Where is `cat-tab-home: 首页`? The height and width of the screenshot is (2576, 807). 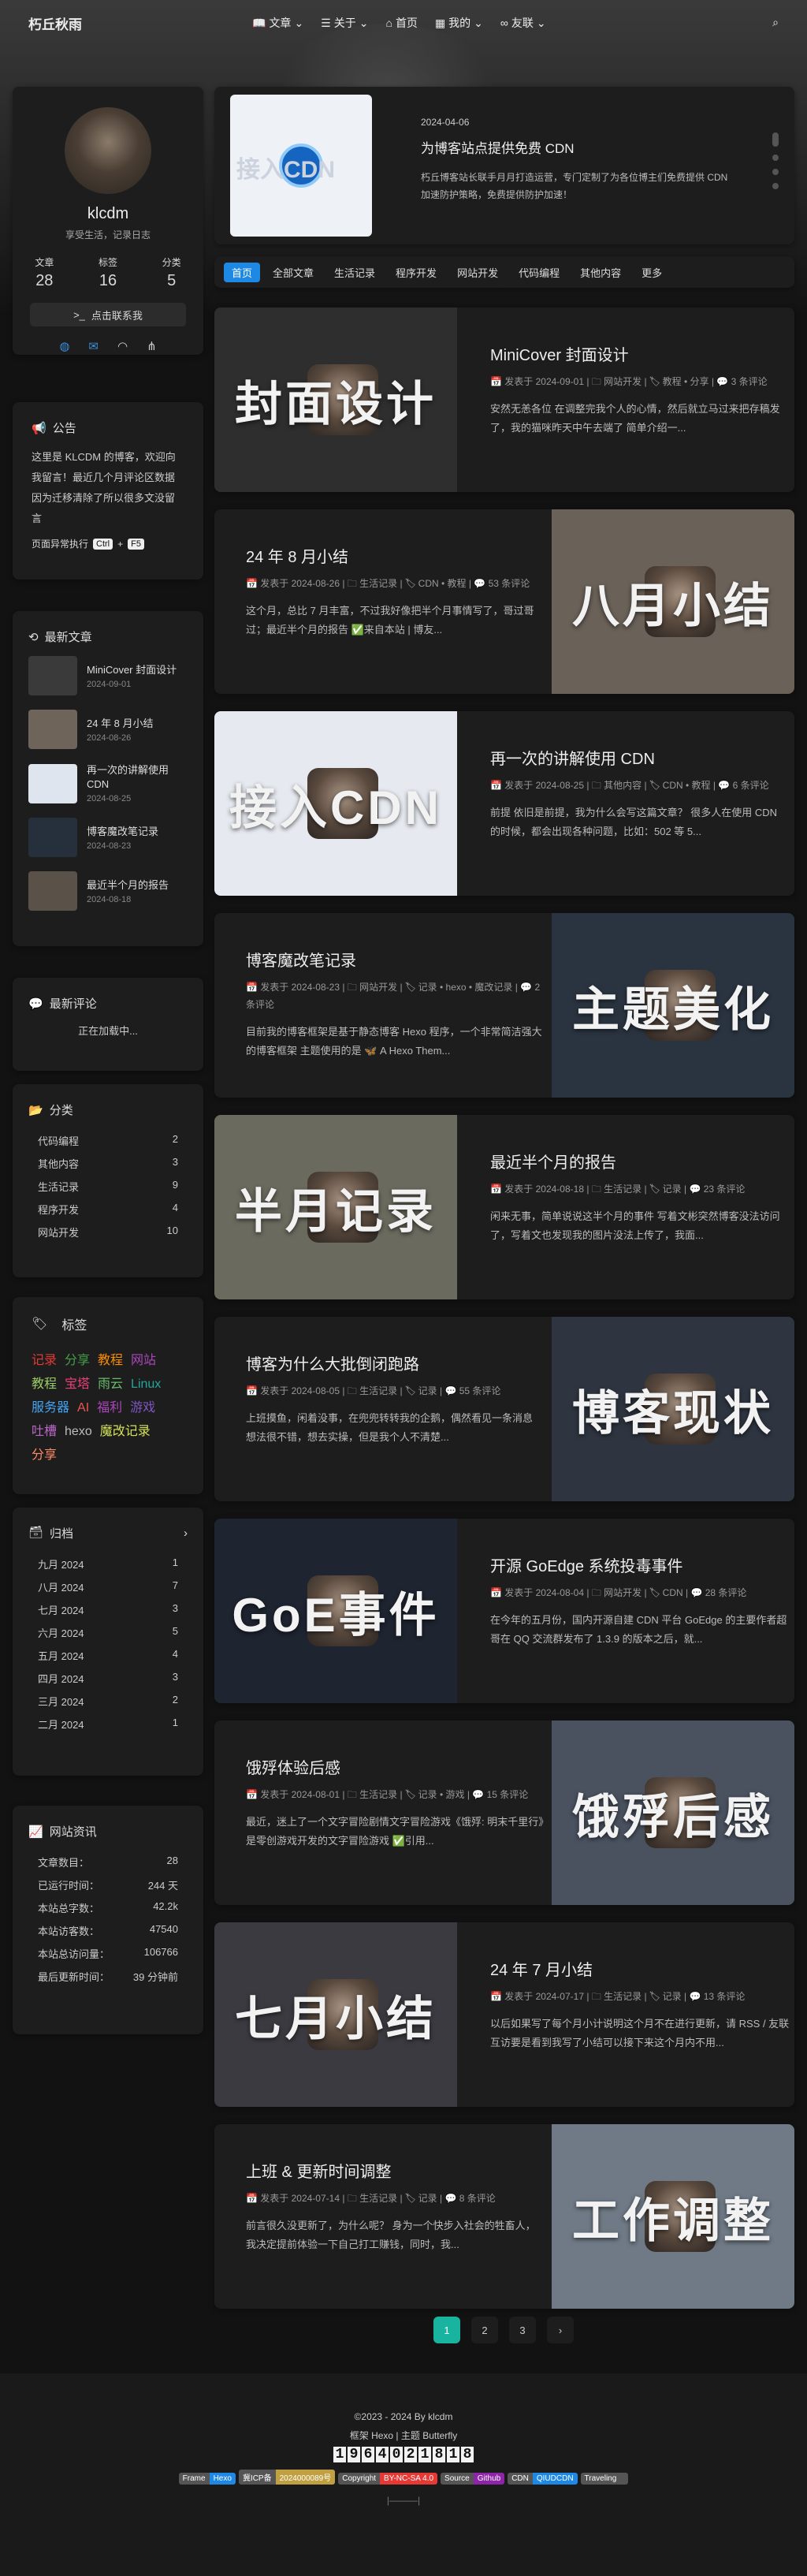
cat-tab-home: 首页 is located at coordinates (242, 272).